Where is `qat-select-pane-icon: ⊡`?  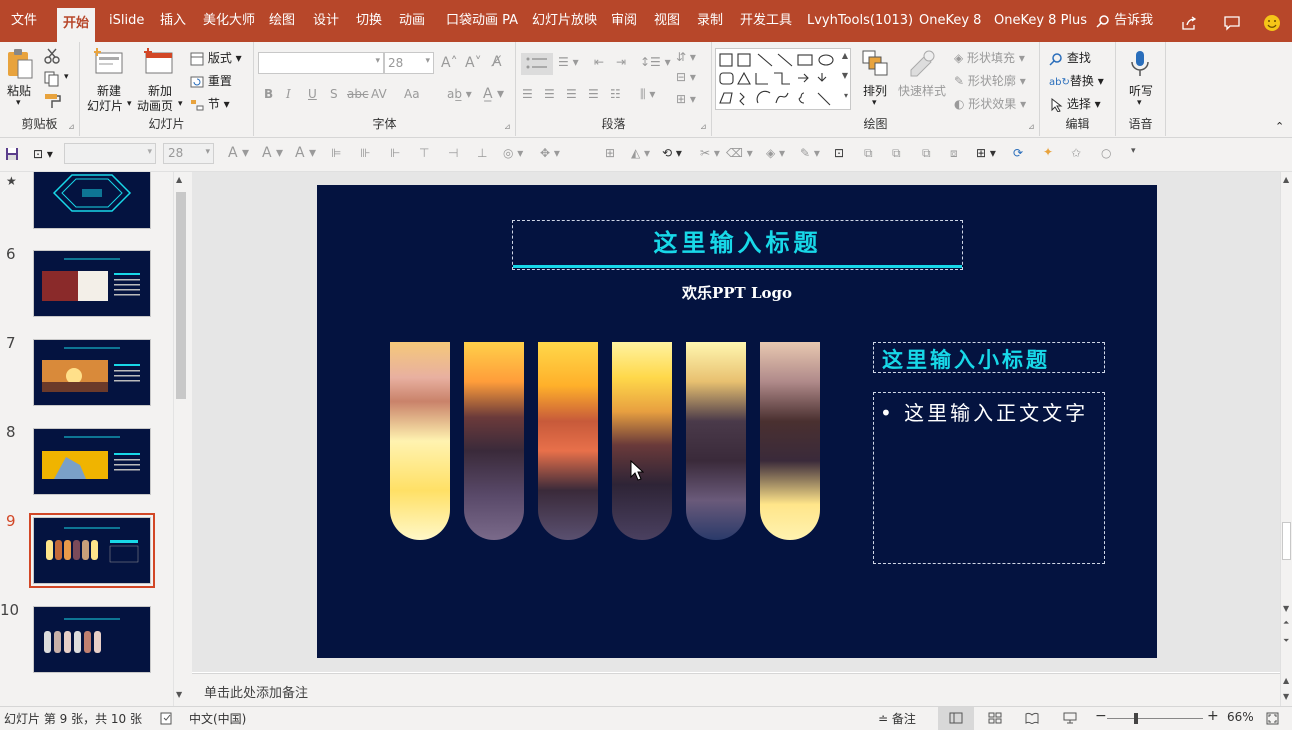 qat-select-pane-icon: ⊡ is located at coordinates (839, 153).